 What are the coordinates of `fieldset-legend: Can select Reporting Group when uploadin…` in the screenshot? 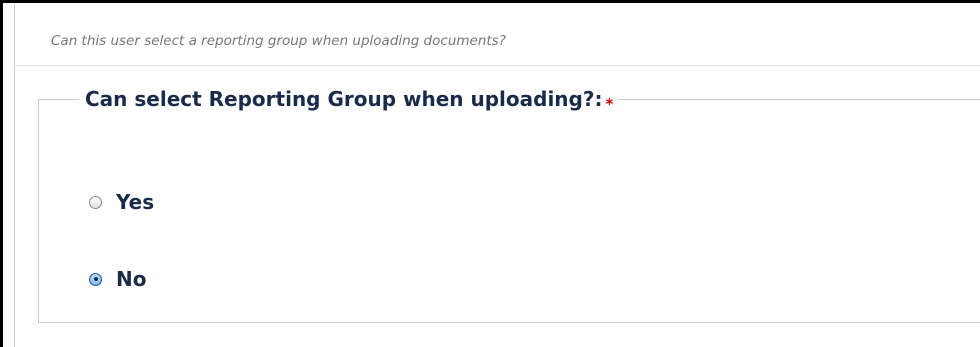 It's located at (348, 100).